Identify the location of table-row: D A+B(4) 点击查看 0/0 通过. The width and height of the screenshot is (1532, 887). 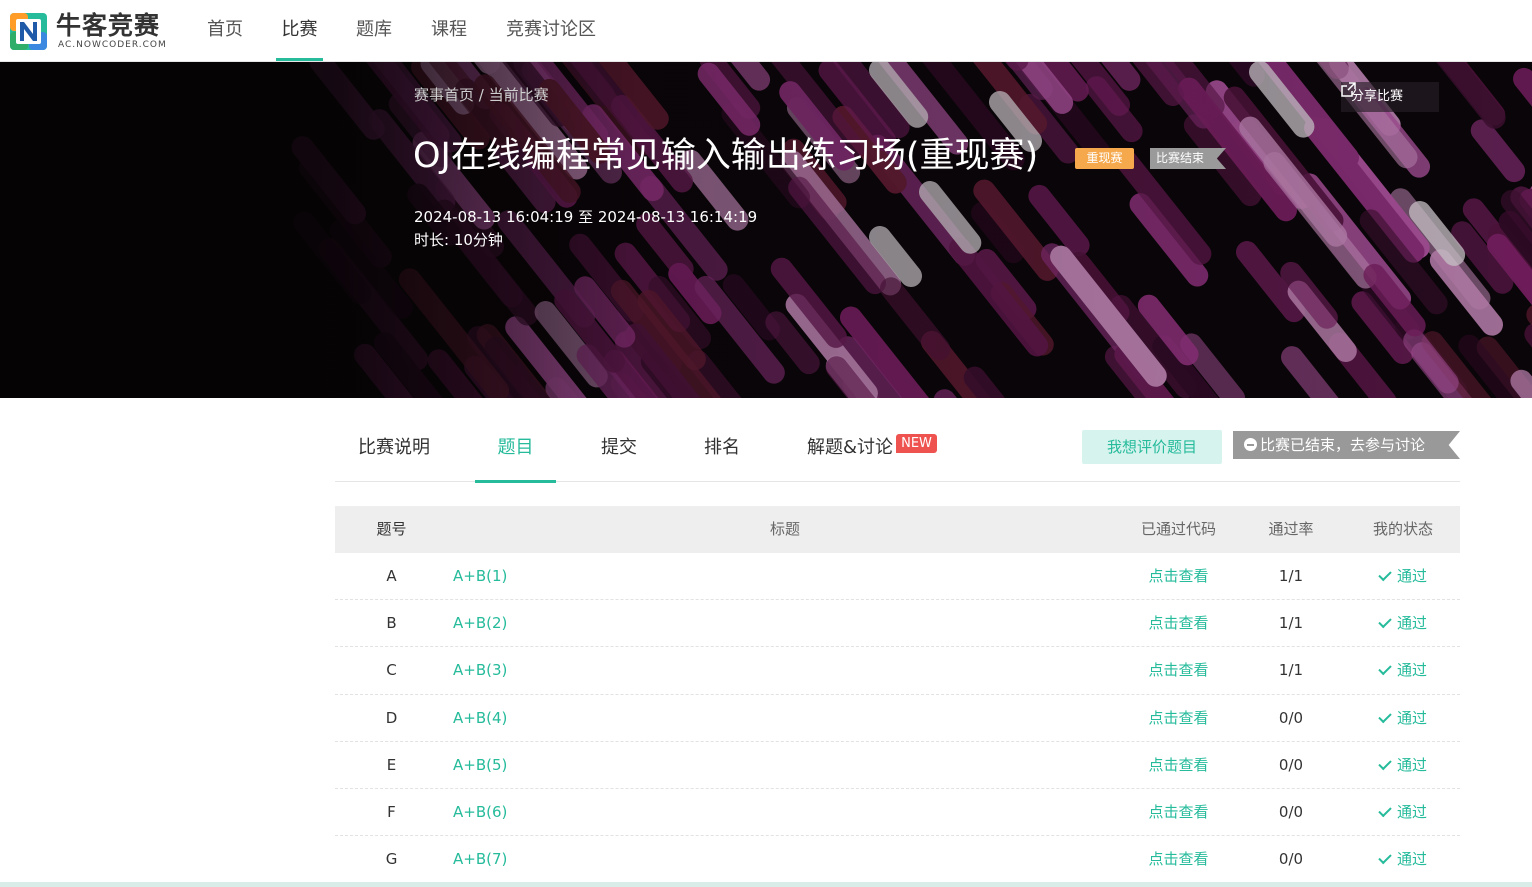
(897, 718).